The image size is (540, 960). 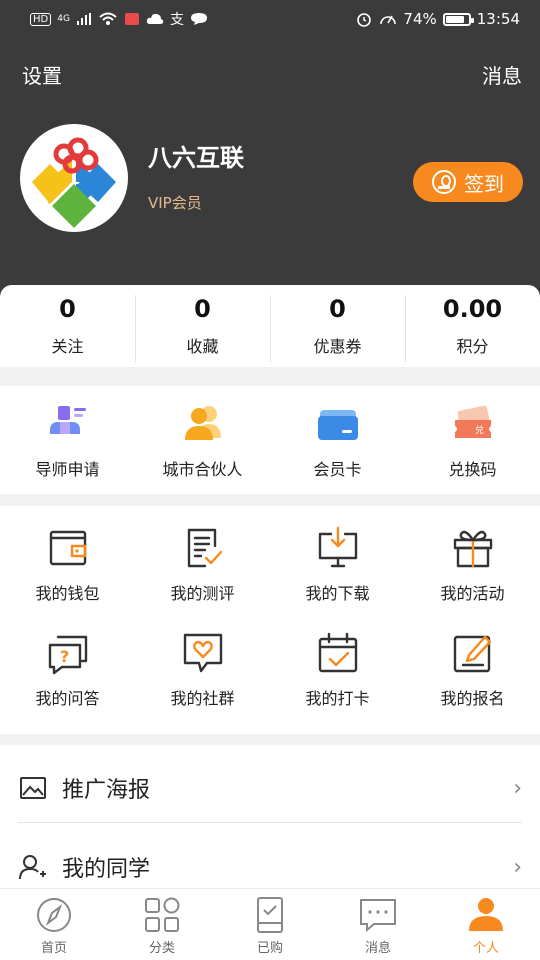 What do you see at coordinates (32, 867) in the screenshot?
I see `add-user-icon` at bounding box center [32, 867].